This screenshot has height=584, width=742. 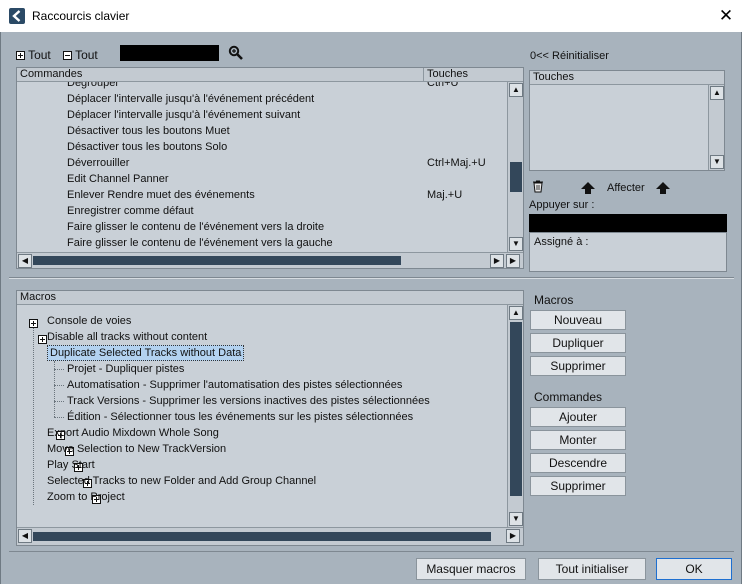 I want to click on commands-hscroll: ◀ ▶ ▶, so click(x=270, y=260).